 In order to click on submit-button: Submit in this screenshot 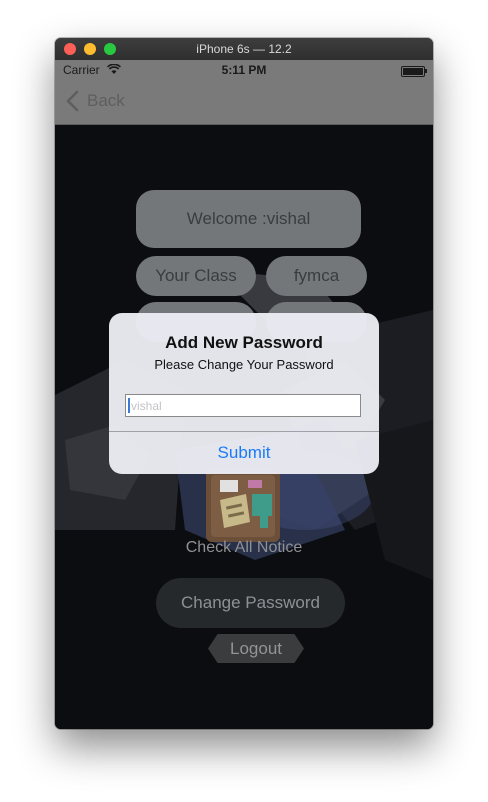, I will do `click(244, 453)`.